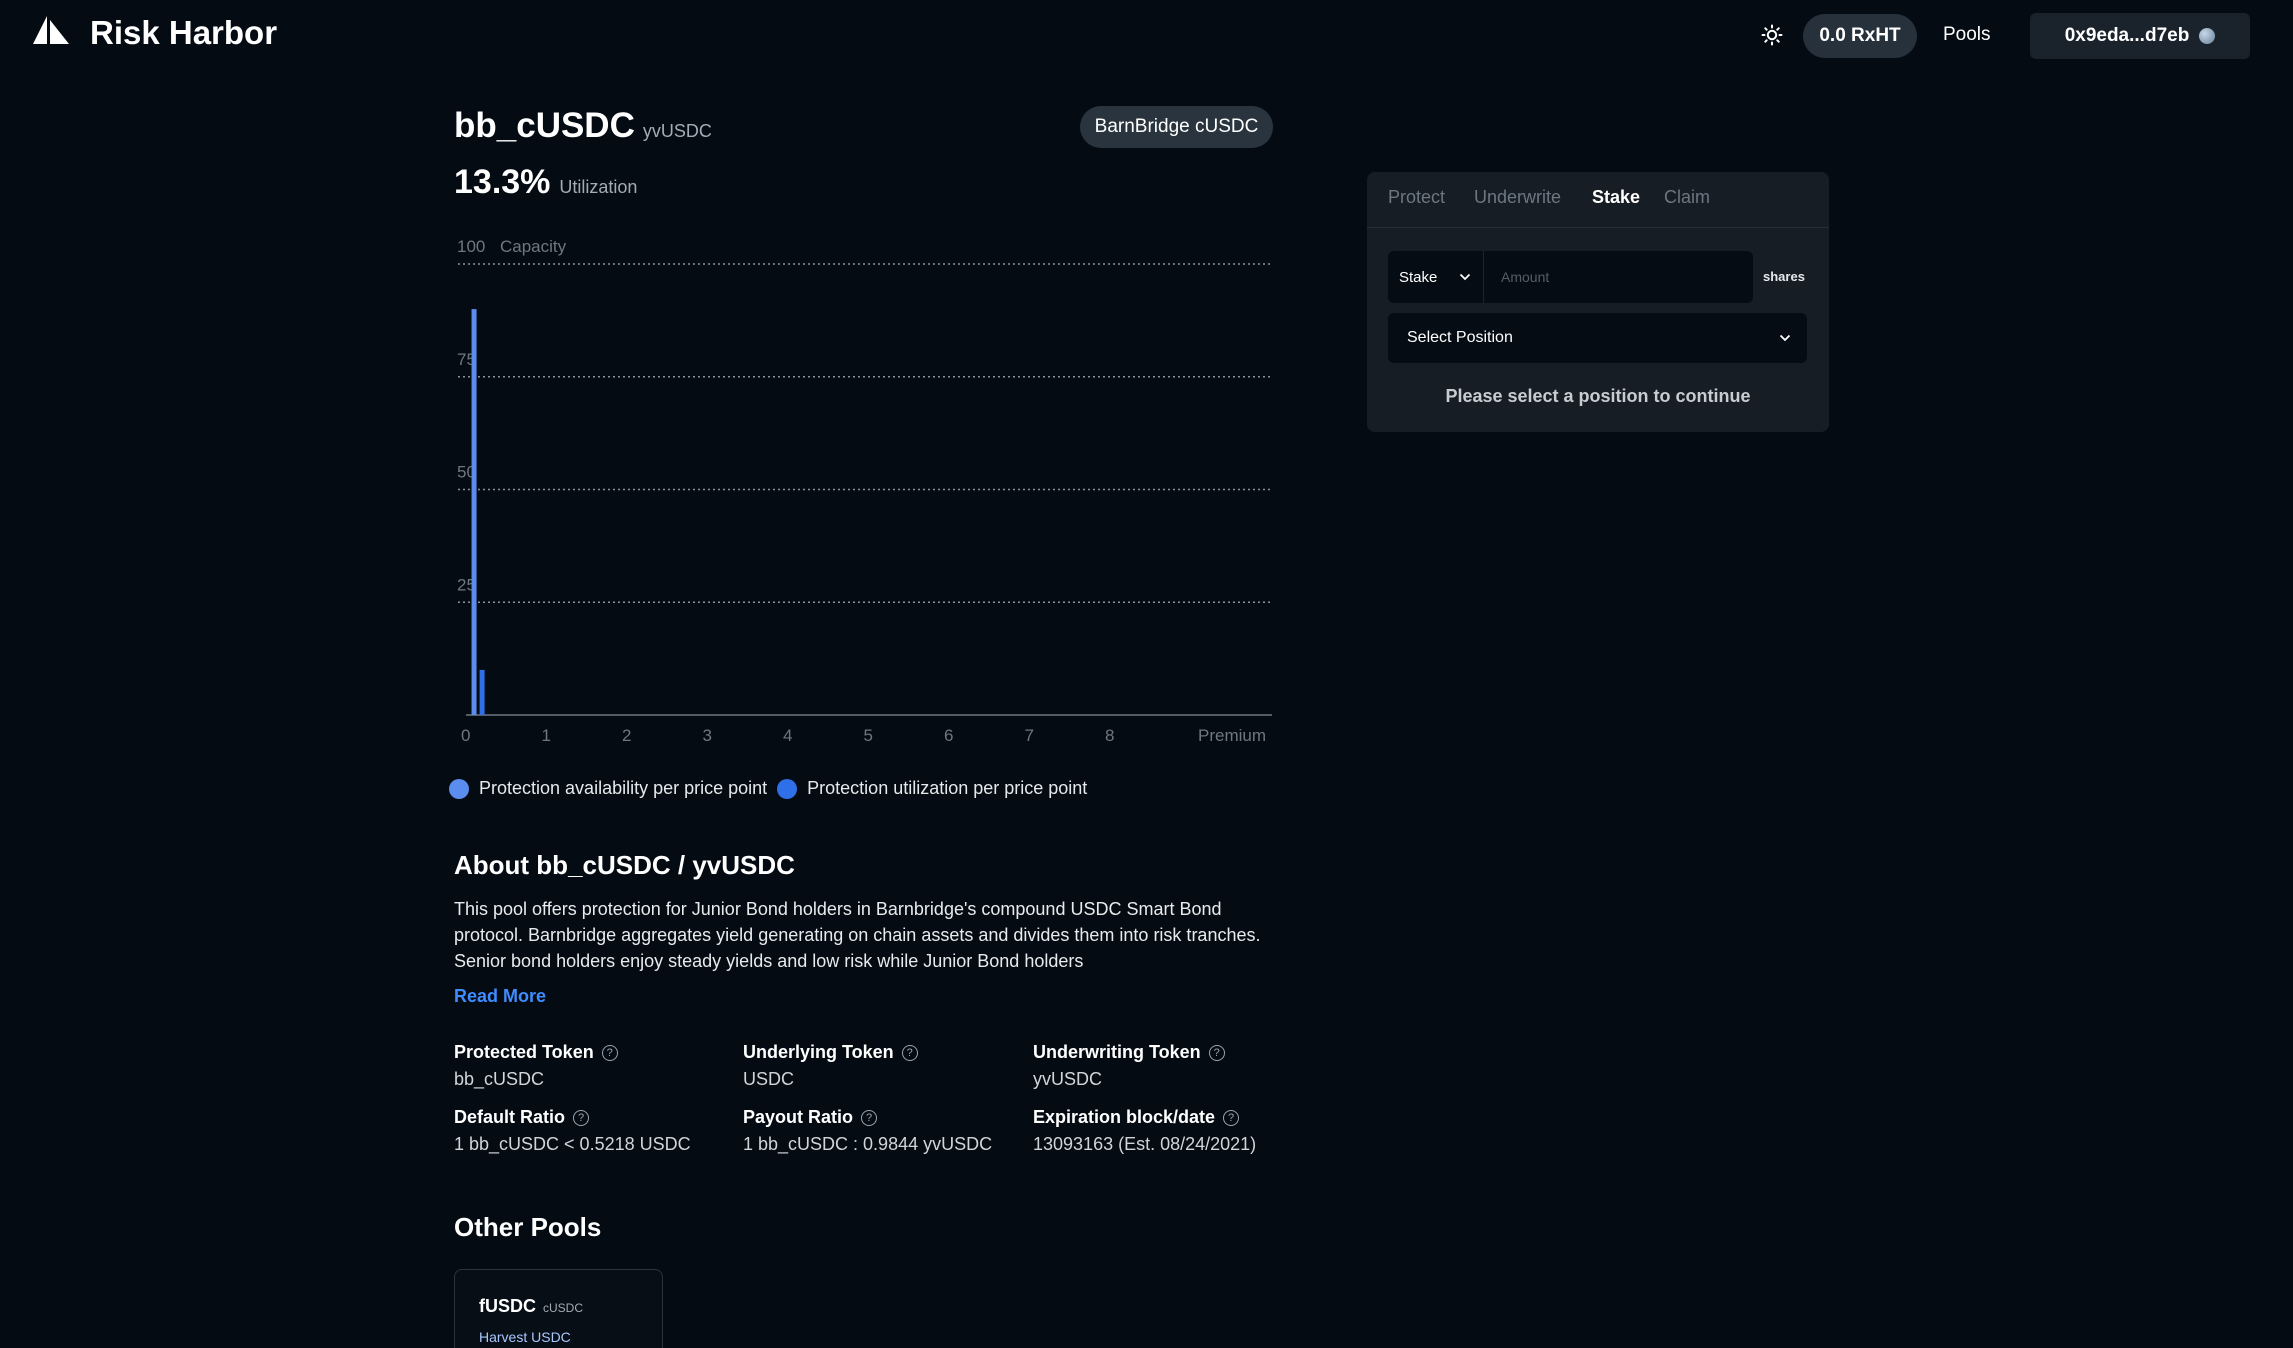  Describe the element at coordinates (459, 788) in the screenshot. I see `availability-dot-icon` at that location.